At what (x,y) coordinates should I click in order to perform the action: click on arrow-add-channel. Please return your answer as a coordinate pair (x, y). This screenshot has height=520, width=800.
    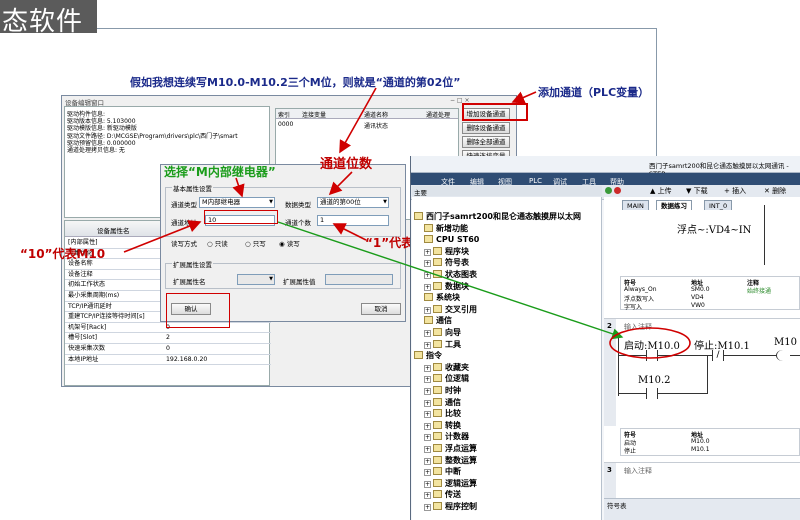
    Looking at the image, I should click on (524, 97).